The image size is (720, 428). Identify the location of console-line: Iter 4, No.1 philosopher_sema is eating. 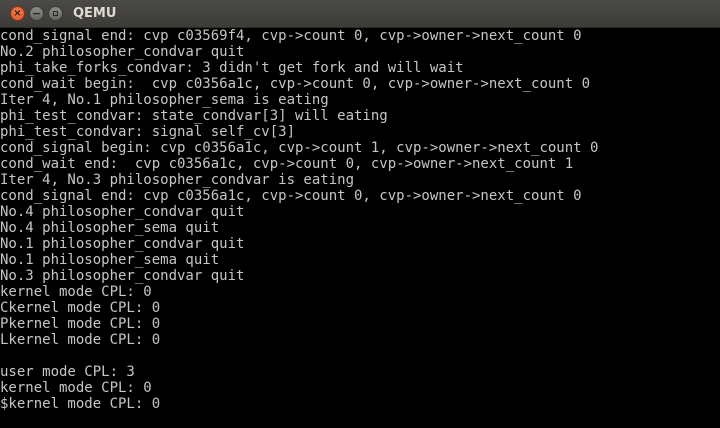
(164, 100).